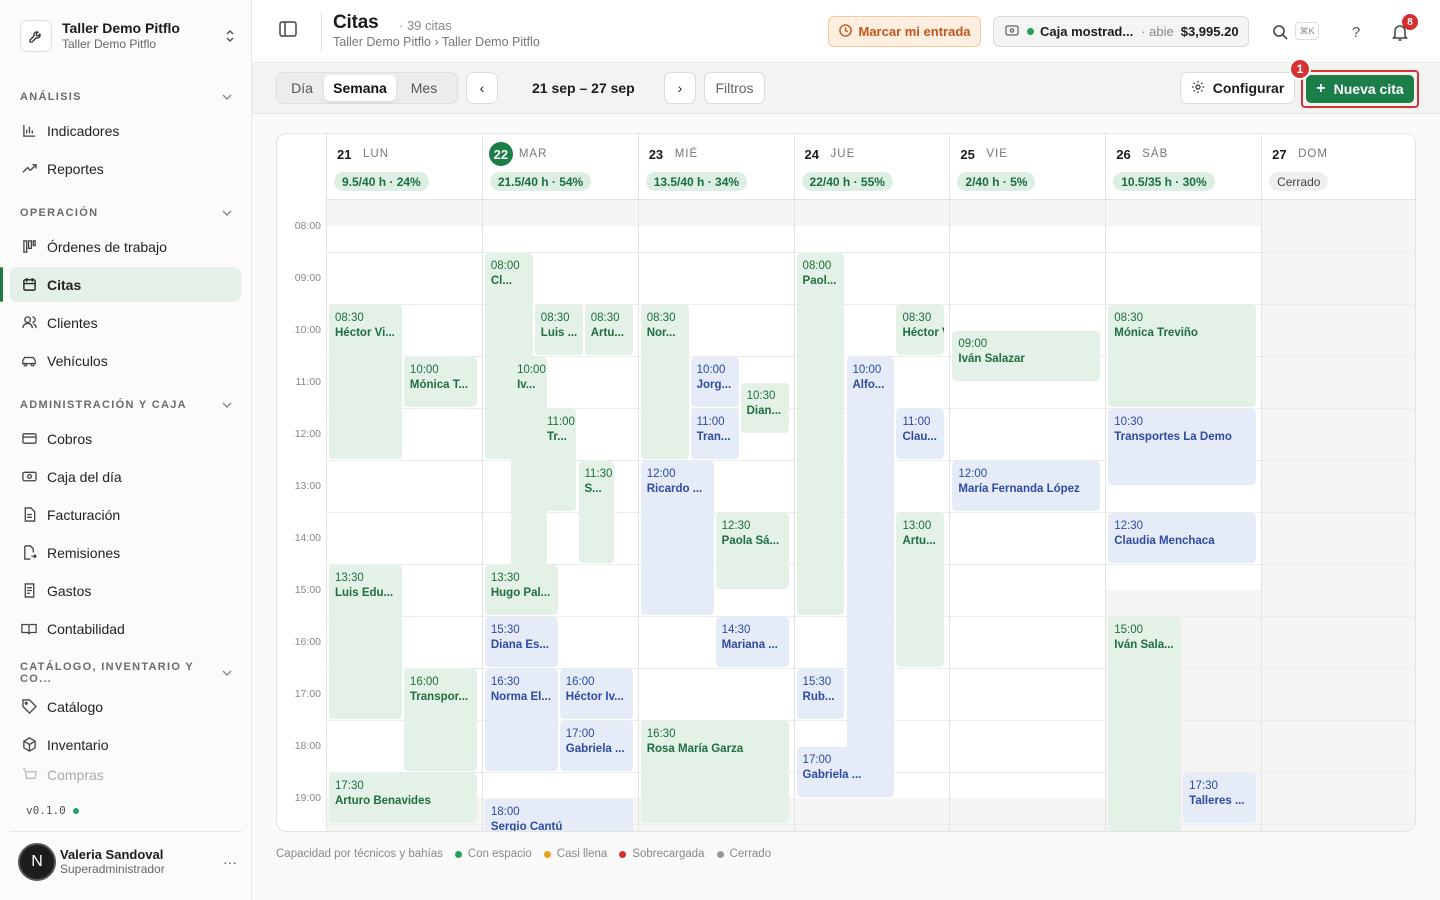 This screenshot has width=1440, height=900. I want to click on appointment-client: Claudia Menchaca, so click(1164, 541).